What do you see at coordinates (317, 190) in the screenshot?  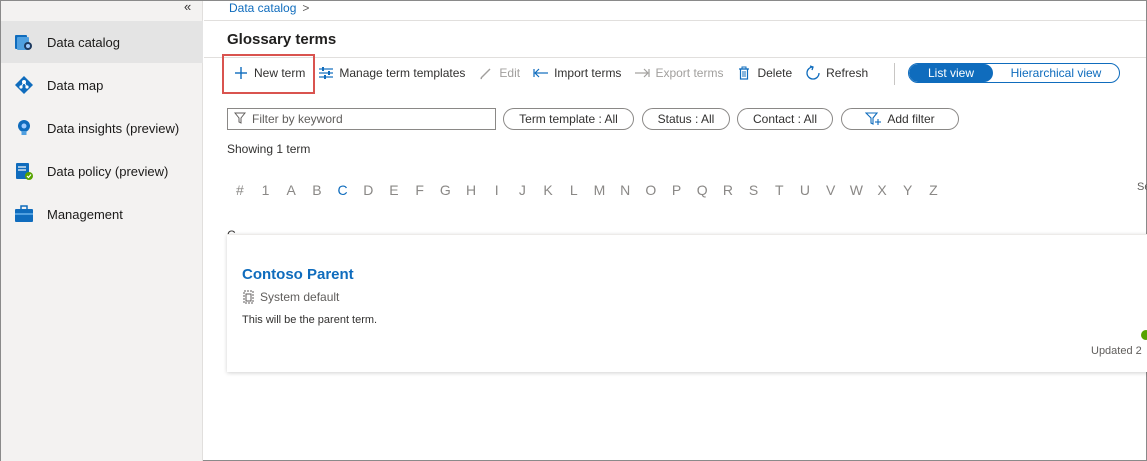 I see `alphabet-letter-b: B` at bounding box center [317, 190].